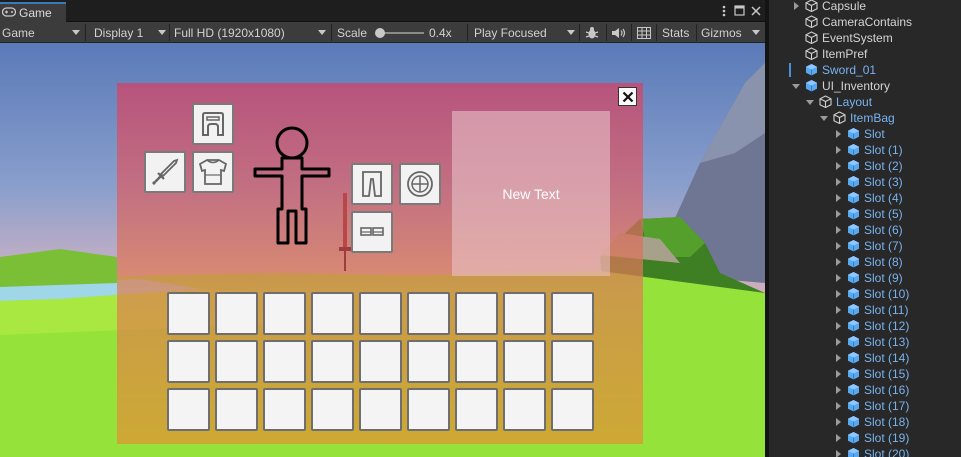  Describe the element at coordinates (865, 406) in the screenshot. I see `hierarchy-item: Slot (17)` at that location.